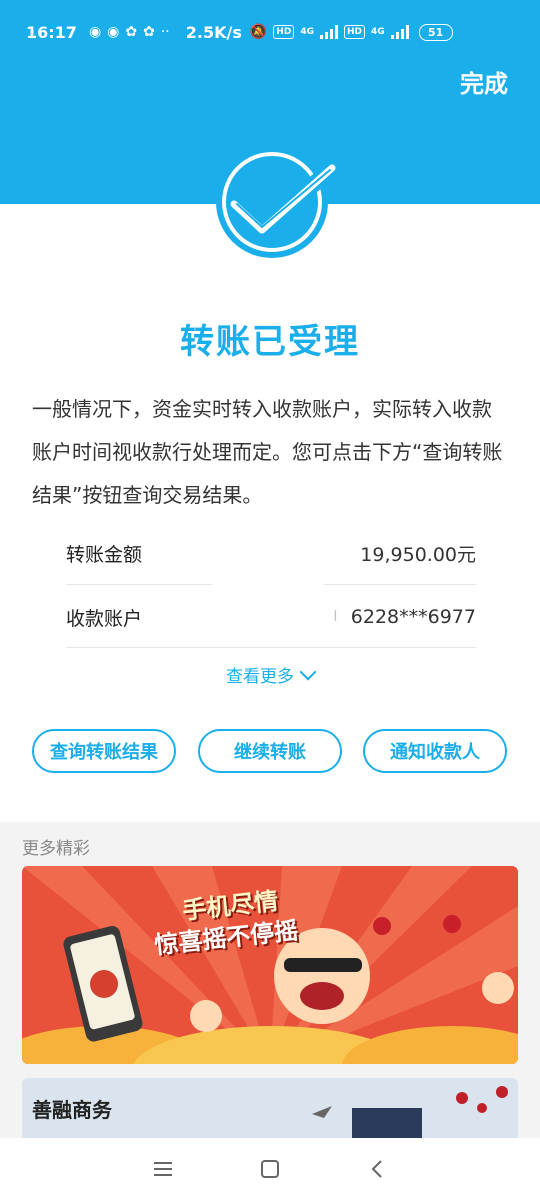 This screenshot has width=540, height=1200. I want to click on view-more-label: 查看更多, so click(260, 677).